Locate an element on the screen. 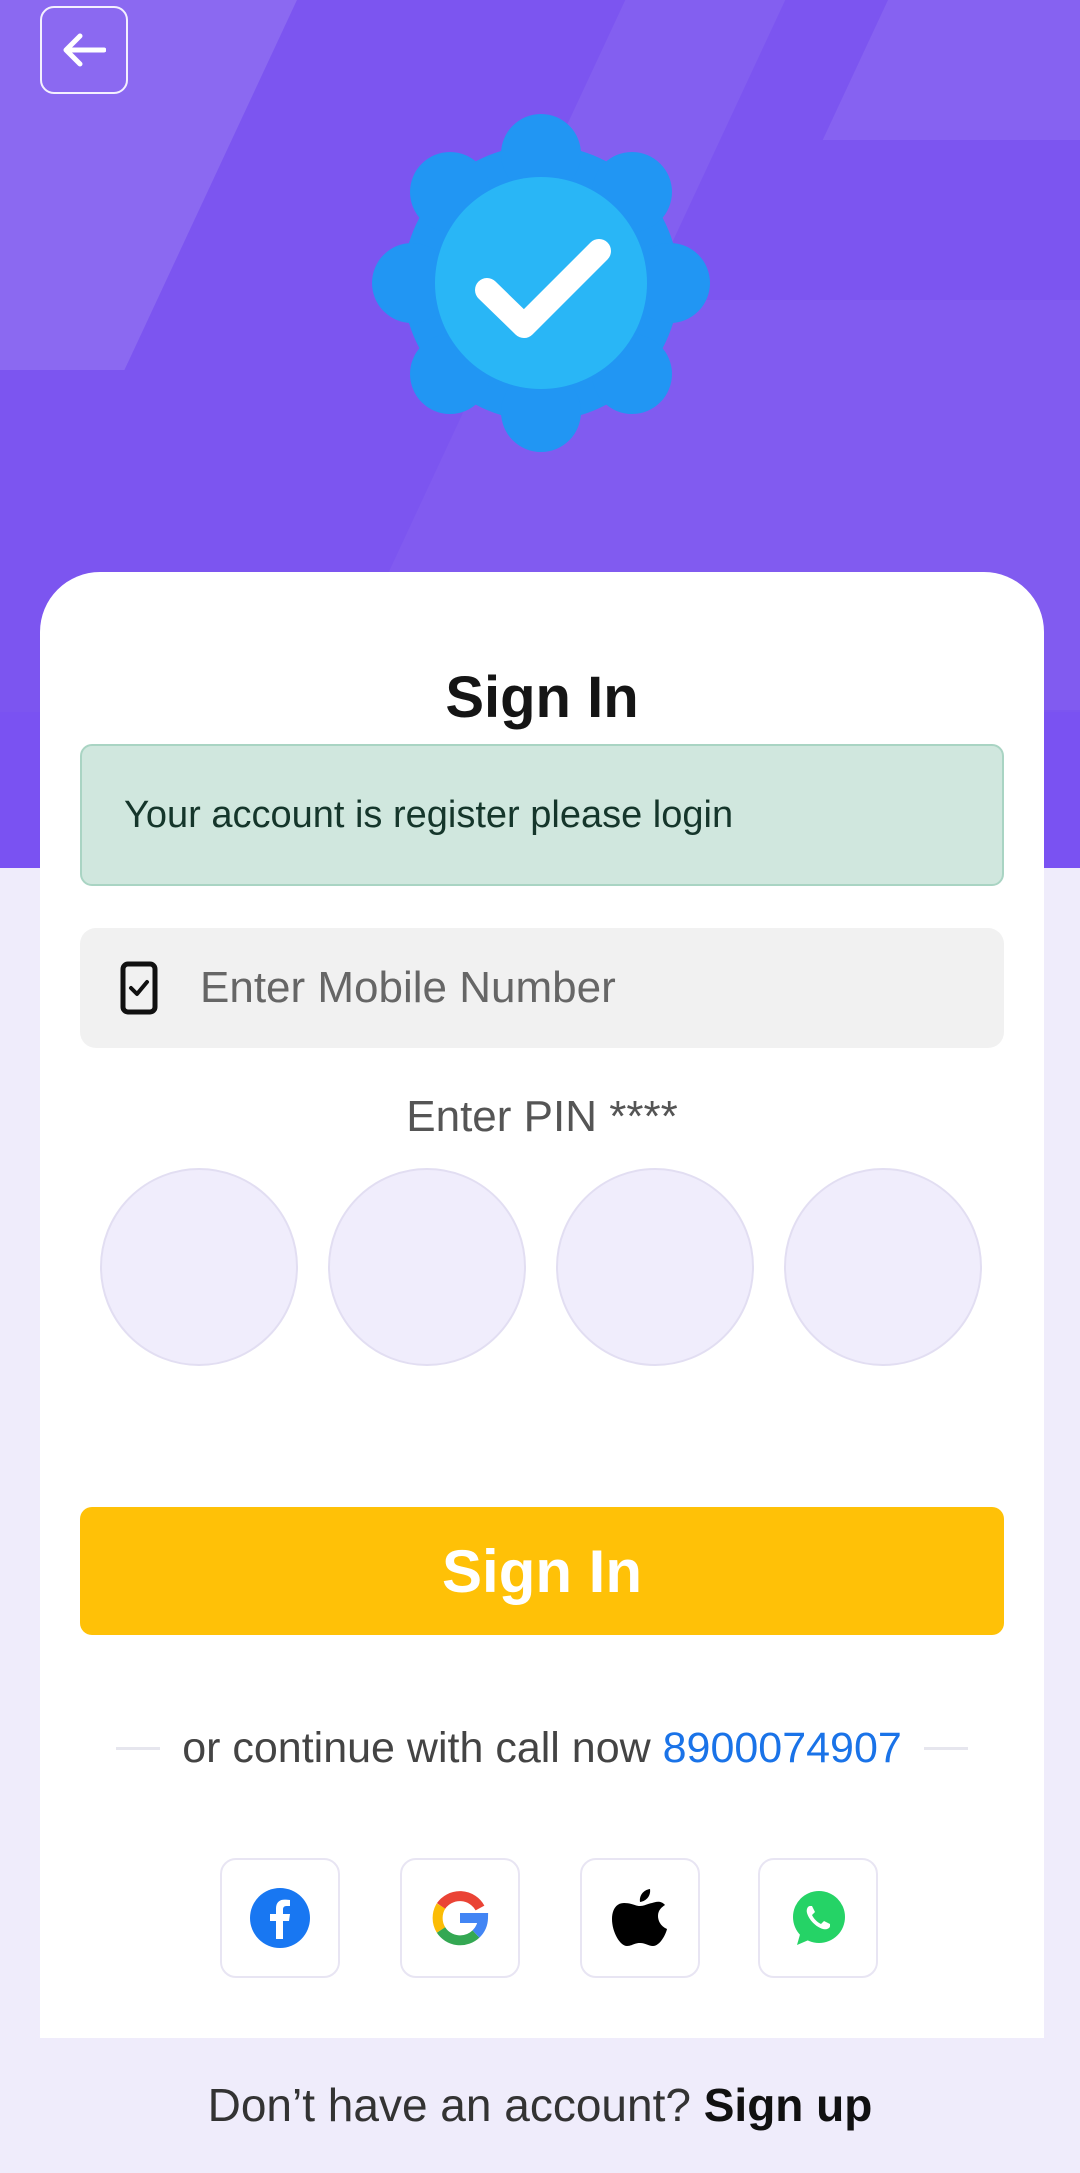 This screenshot has height=2173, width=1080. google-login-button is located at coordinates (460, 1918).